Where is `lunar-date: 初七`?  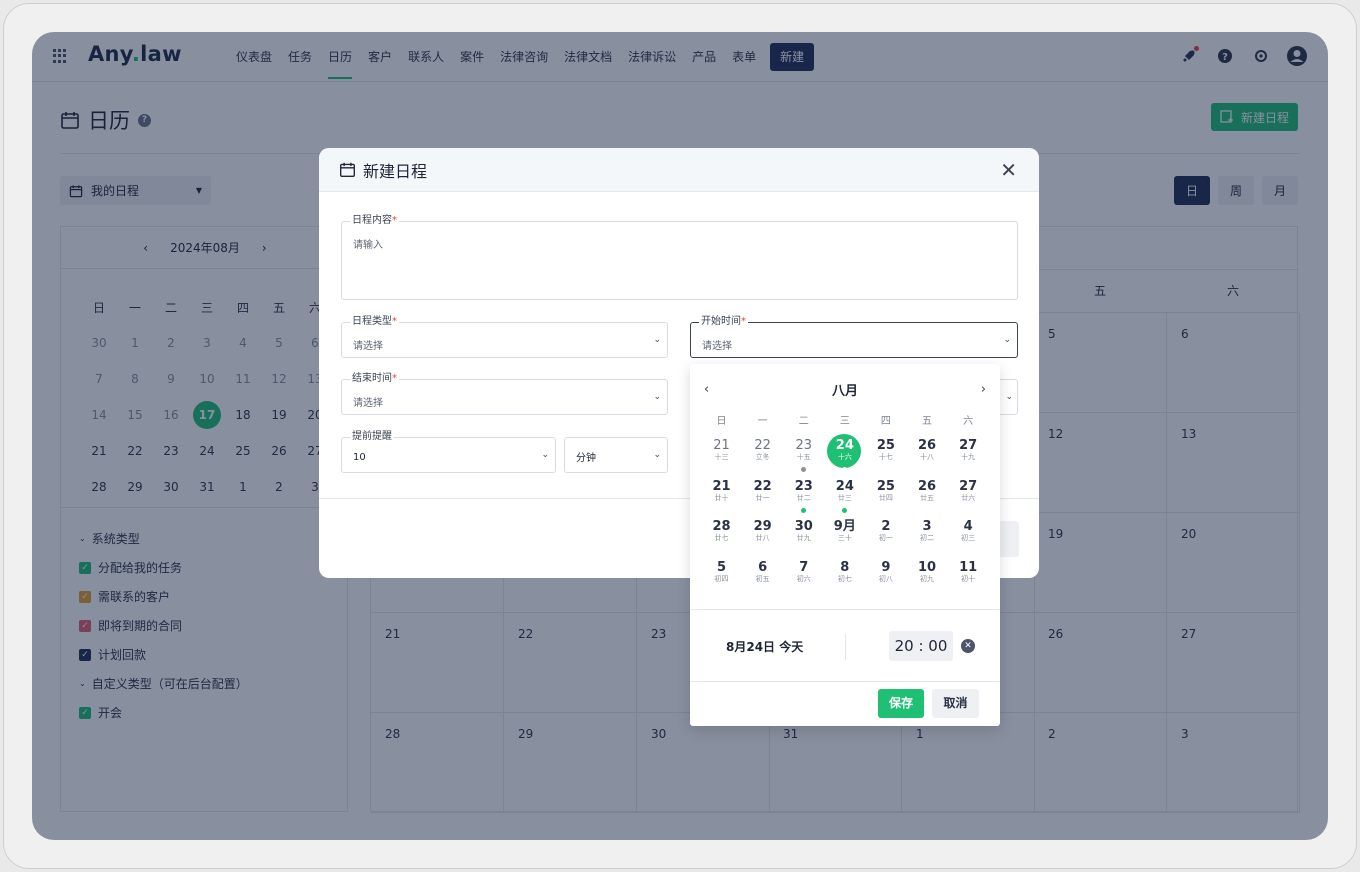 lunar-date: 初七 is located at coordinates (844, 578).